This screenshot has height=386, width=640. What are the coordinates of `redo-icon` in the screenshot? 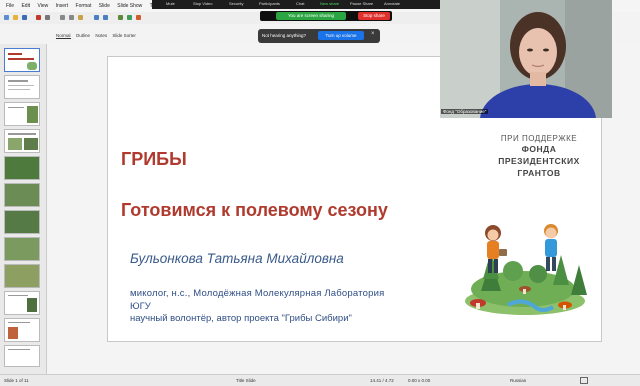 It's located at (105, 17).